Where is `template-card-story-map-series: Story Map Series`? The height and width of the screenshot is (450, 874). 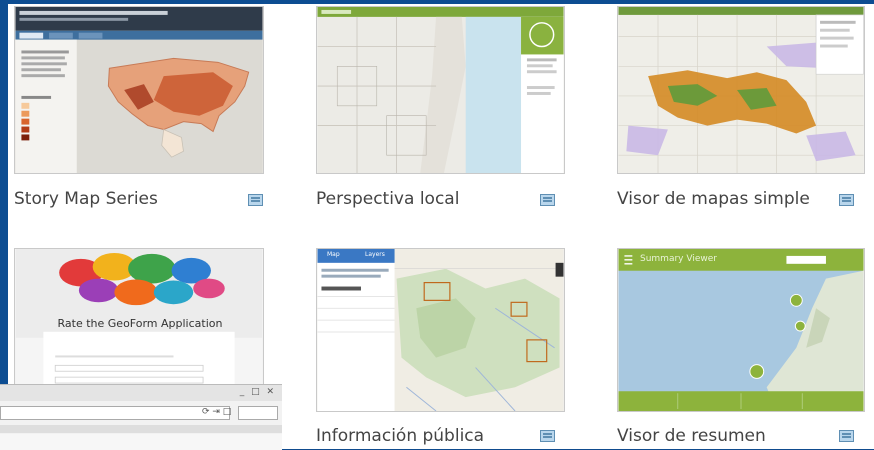 template-card-story-map-series: Story Map Series is located at coordinates (140, 113).